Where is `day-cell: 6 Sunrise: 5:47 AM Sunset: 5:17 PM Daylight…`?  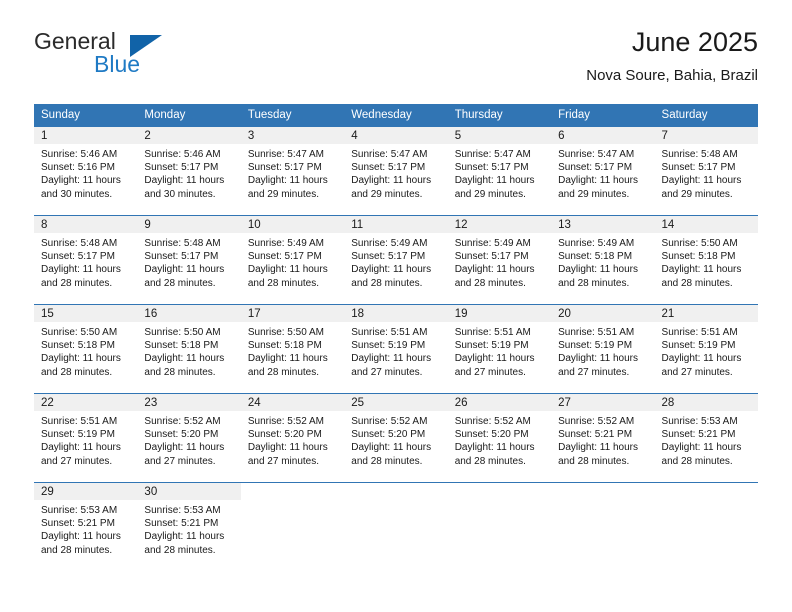
day-cell: 6 Sunrise: 5:47 AM Sunset: 5:17 PM Daylight… is located at coordinates (603, 170).